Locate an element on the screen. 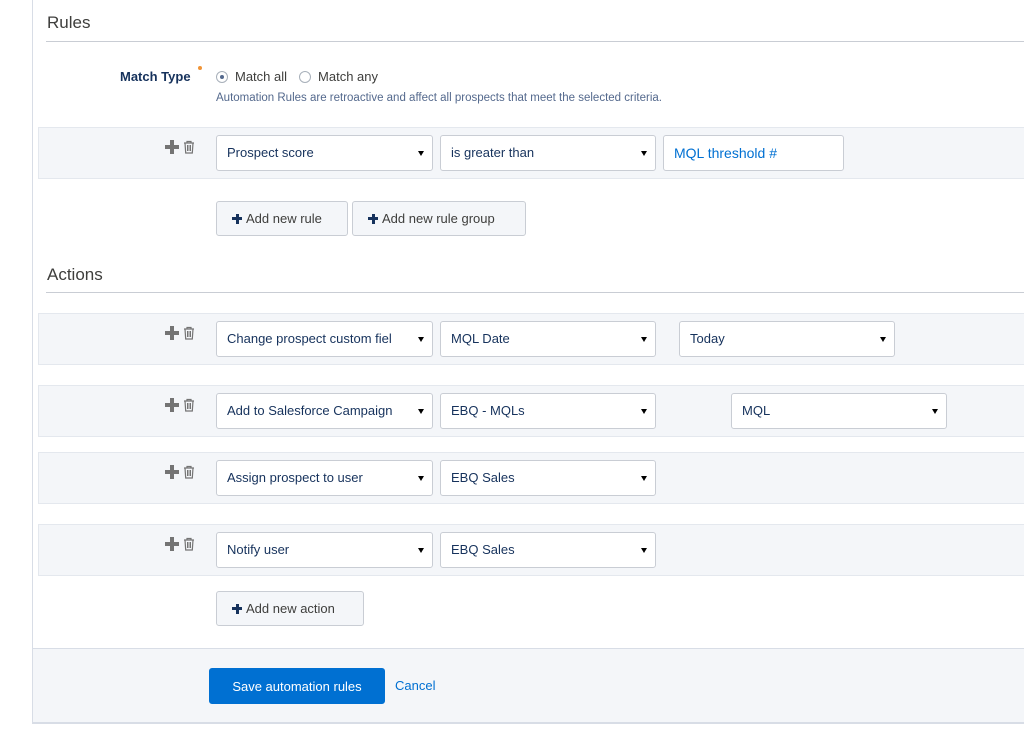  save-automation-rules-button: Save automation rules is located at coordinates (297, 686).